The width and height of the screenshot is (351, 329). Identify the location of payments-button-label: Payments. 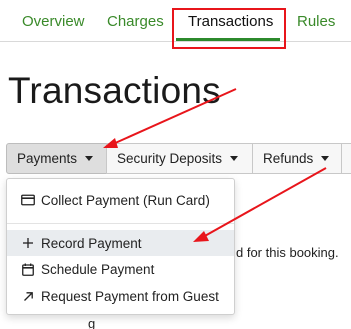
(47, 158).